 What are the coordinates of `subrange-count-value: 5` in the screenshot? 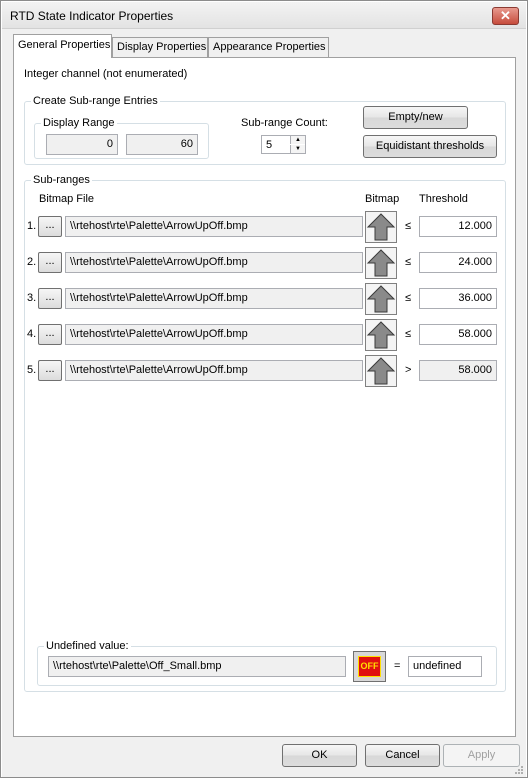 It's located at (269, 145).